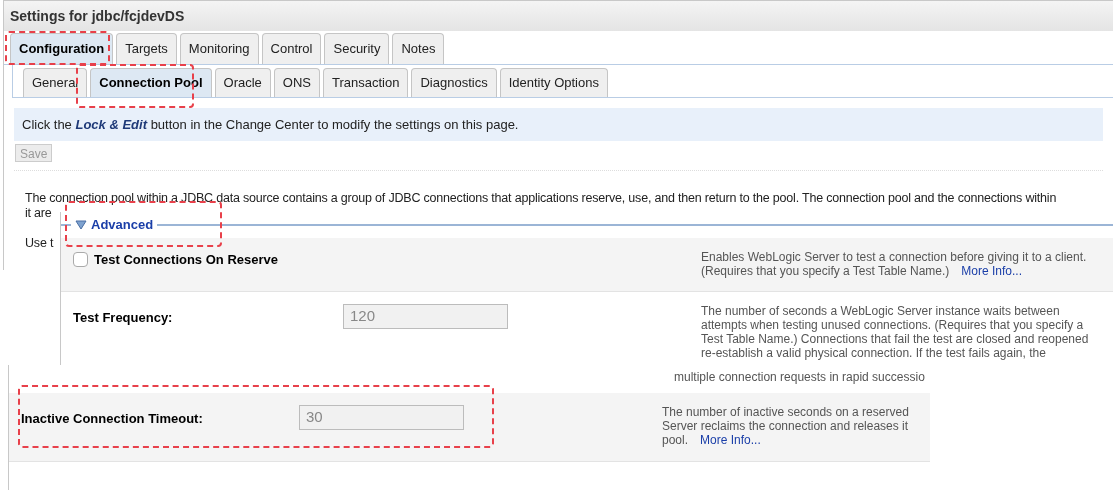 Image resolution: width=1113 pixels, height=490 pixels. What do you see at coordinates (55, 82) in the screenshot?
I see `tab: General` at bounding box center [55, 82].